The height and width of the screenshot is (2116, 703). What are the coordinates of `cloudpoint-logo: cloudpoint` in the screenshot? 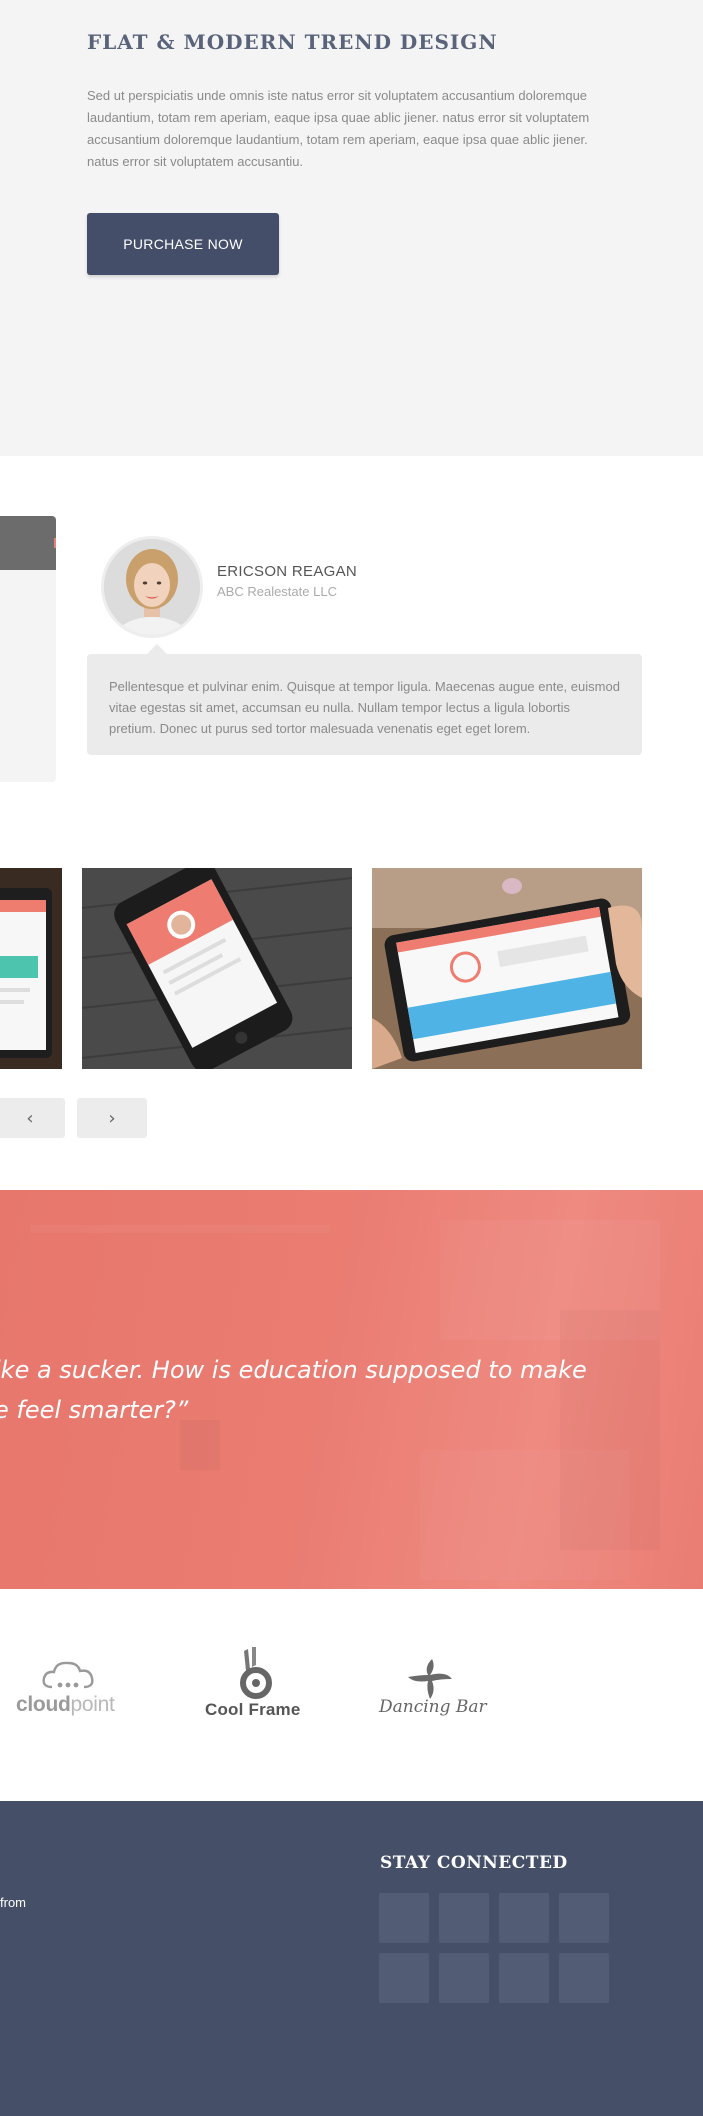 It's located at (72, 1689).